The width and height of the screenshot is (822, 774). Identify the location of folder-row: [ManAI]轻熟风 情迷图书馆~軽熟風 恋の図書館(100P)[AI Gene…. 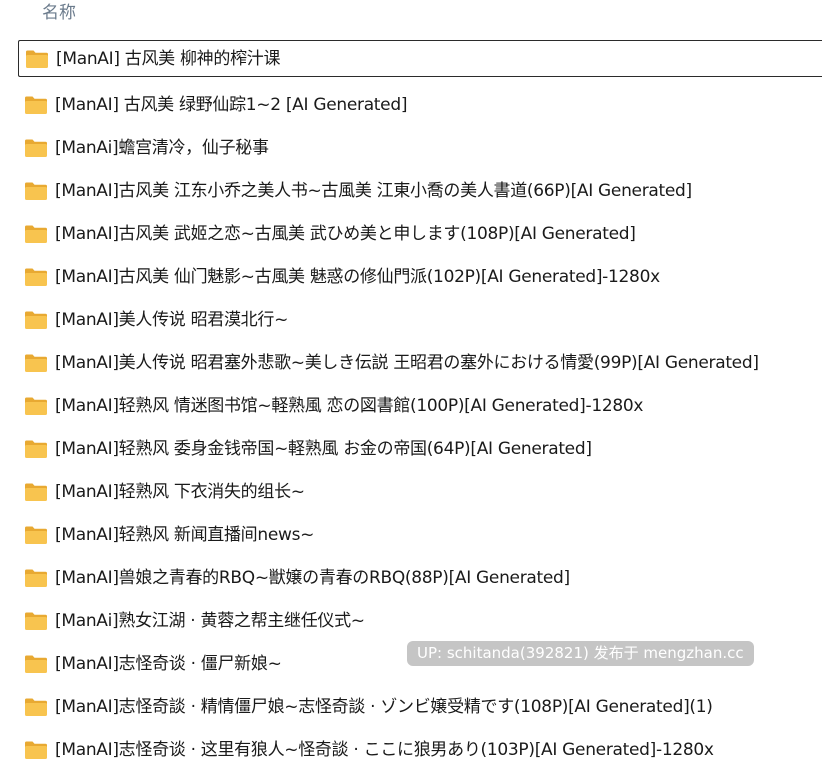
(411, 405).